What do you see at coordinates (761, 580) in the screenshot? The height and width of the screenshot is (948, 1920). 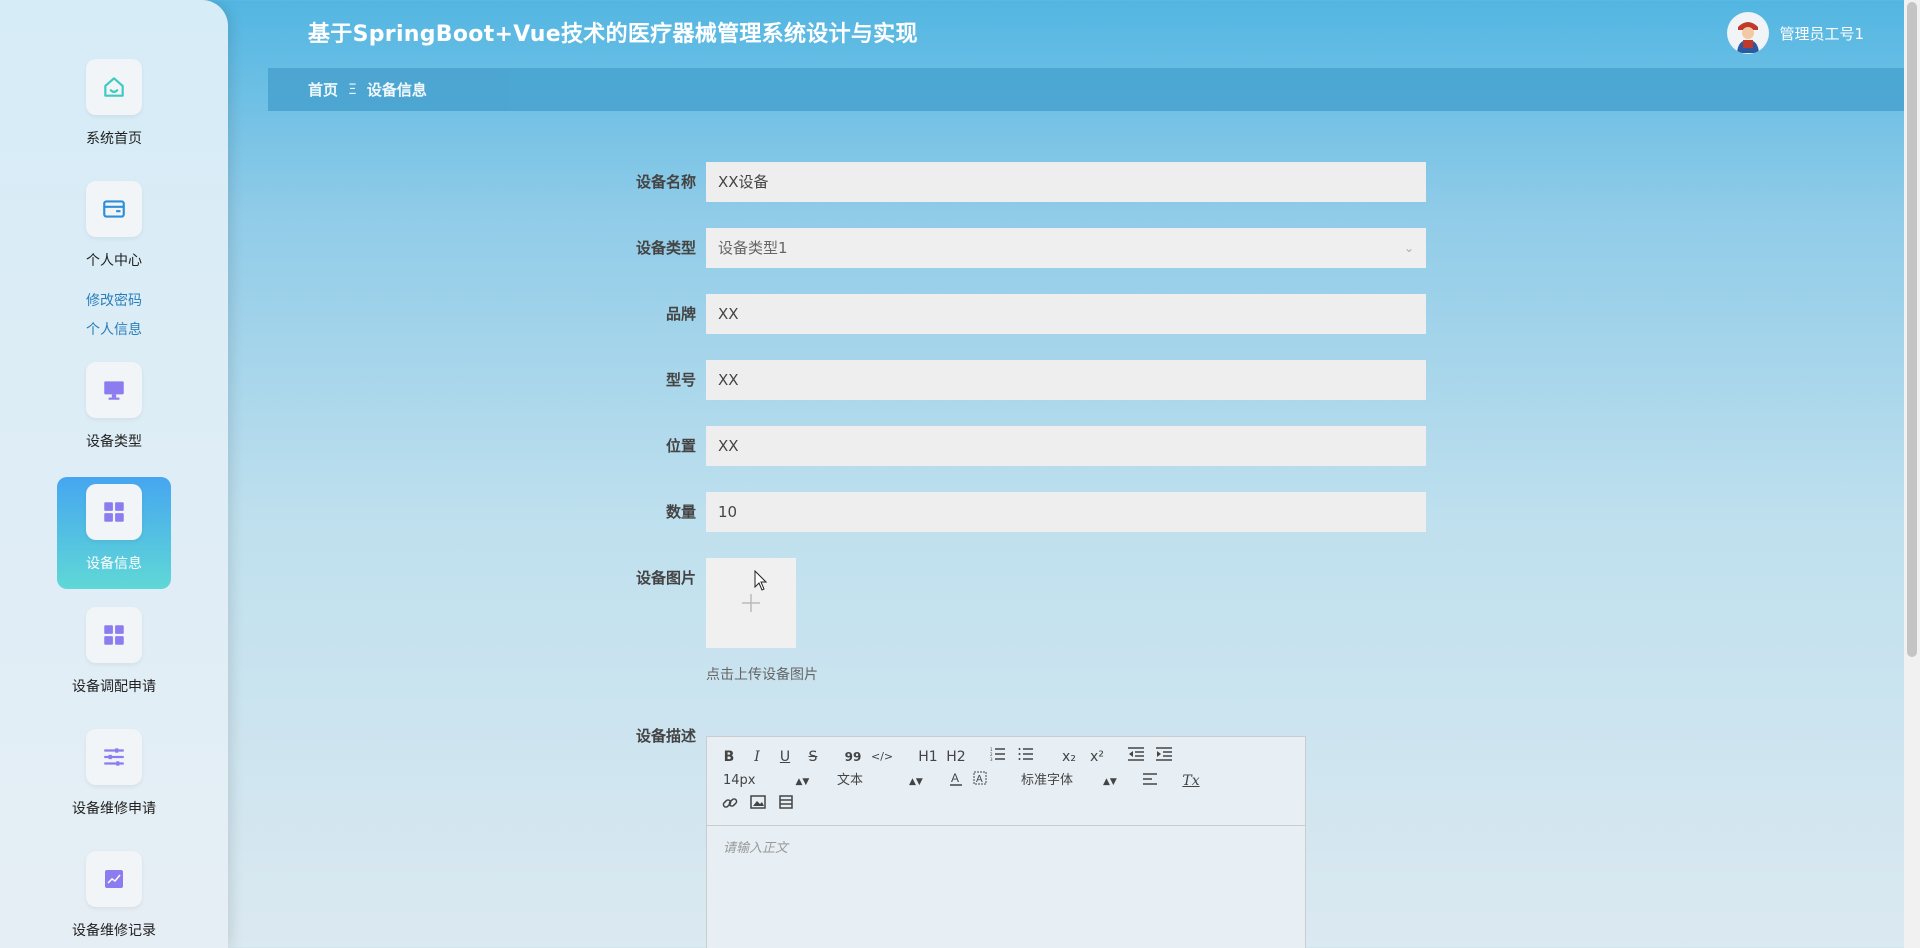 I see `mouse-cursor-icon` at bounding box center [761, 580].